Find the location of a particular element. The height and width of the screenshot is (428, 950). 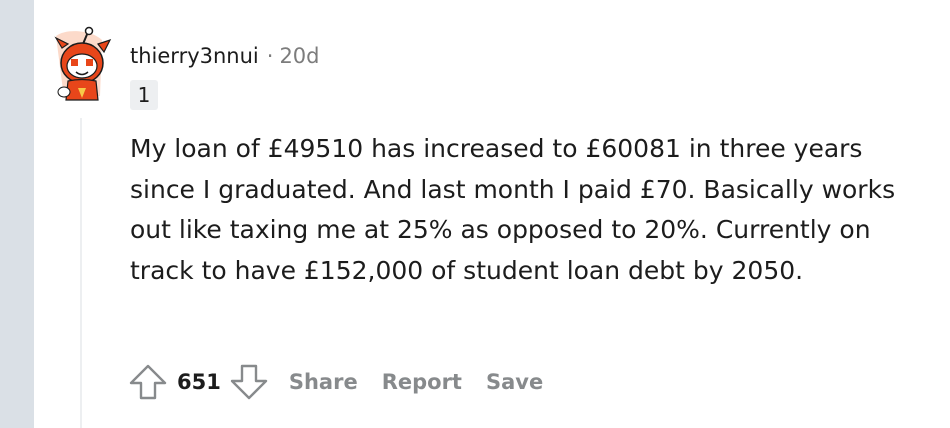

avatar is located at coordinates (82, 66).